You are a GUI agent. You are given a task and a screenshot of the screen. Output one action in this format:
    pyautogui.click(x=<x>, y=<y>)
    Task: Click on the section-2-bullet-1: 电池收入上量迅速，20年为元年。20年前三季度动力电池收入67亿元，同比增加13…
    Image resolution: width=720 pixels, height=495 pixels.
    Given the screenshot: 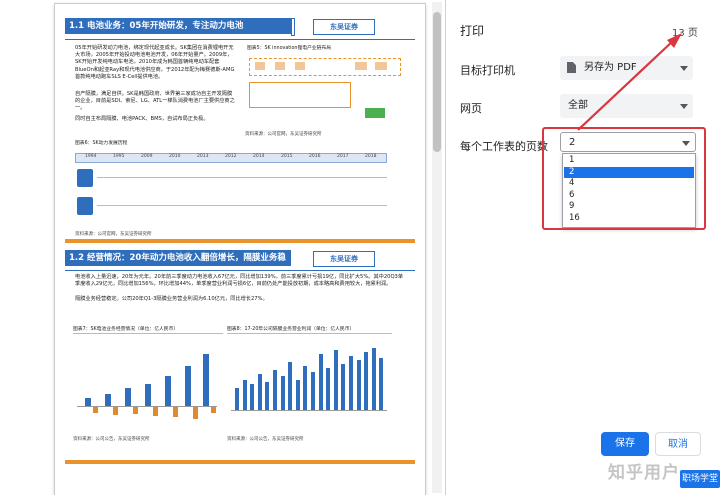 What is the action you would take?
    pyautogui.click(x=239, y=281)
    